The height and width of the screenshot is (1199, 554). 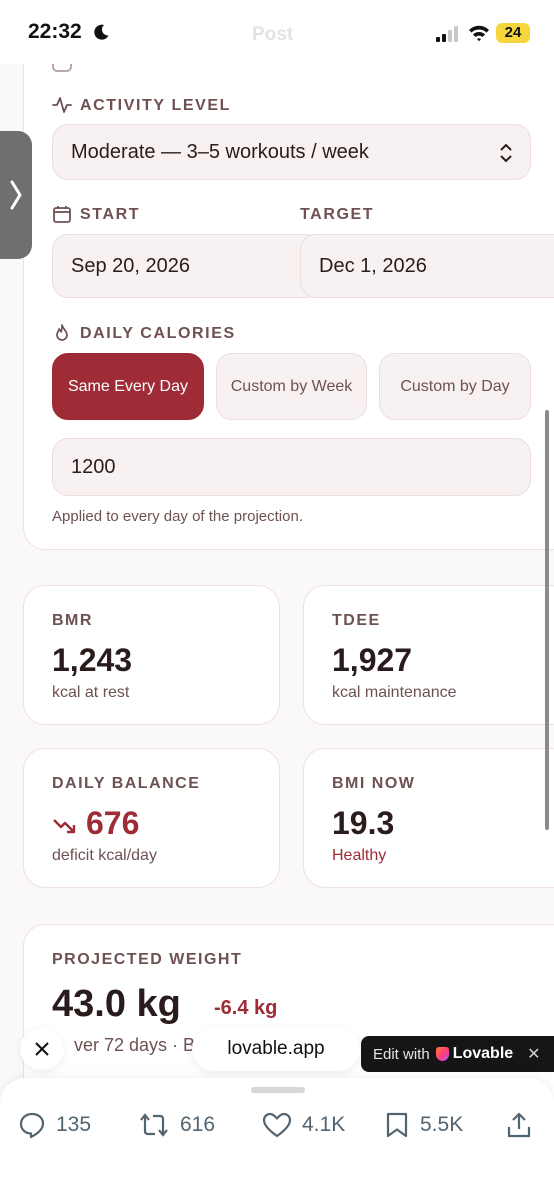 I want to click on sheet-grabber, so click(x=278, y=1090).